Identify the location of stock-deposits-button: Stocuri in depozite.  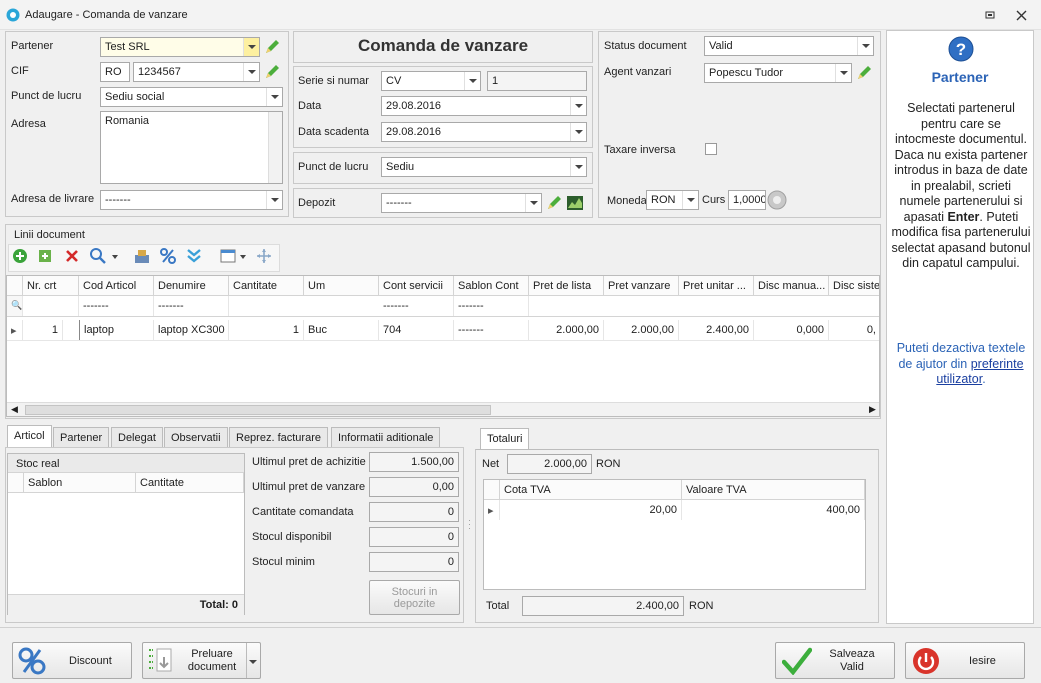
(414, 597).